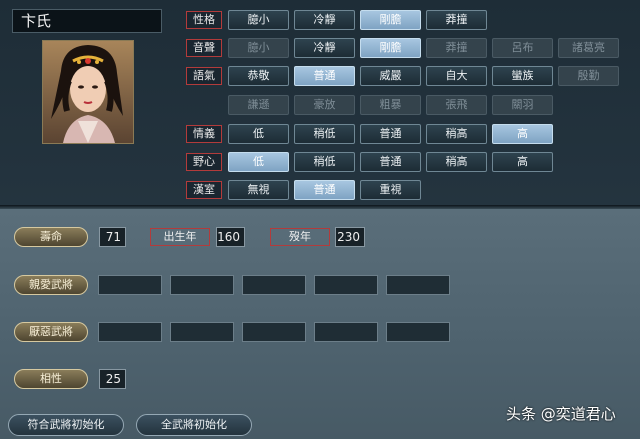  What do you see at coordinates (51, 379) in the screenshot?
I see `compatibility-button: 相性` at bounding box center [51, 379].